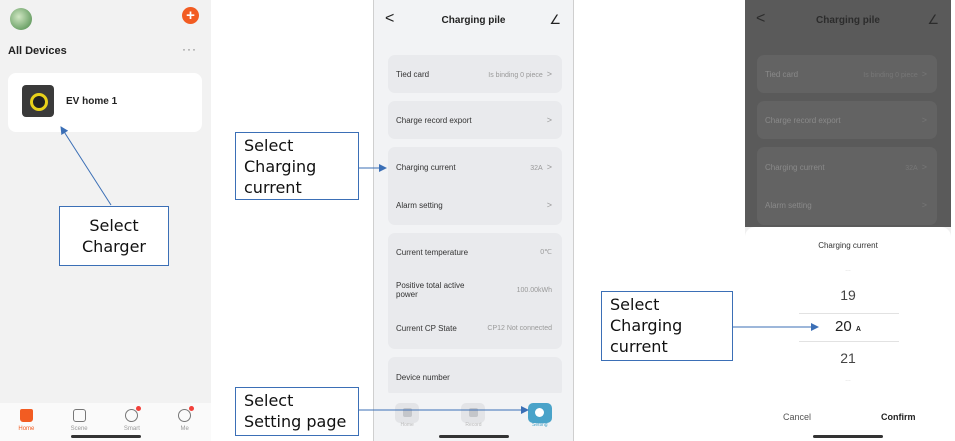 Image resolution: width=955 pixels, height=441 pixels. What do you see at coordinates (114, 236) in the screenshot?
I see `callout-select-charger: Select Charger` at bounding box center [114, 236].